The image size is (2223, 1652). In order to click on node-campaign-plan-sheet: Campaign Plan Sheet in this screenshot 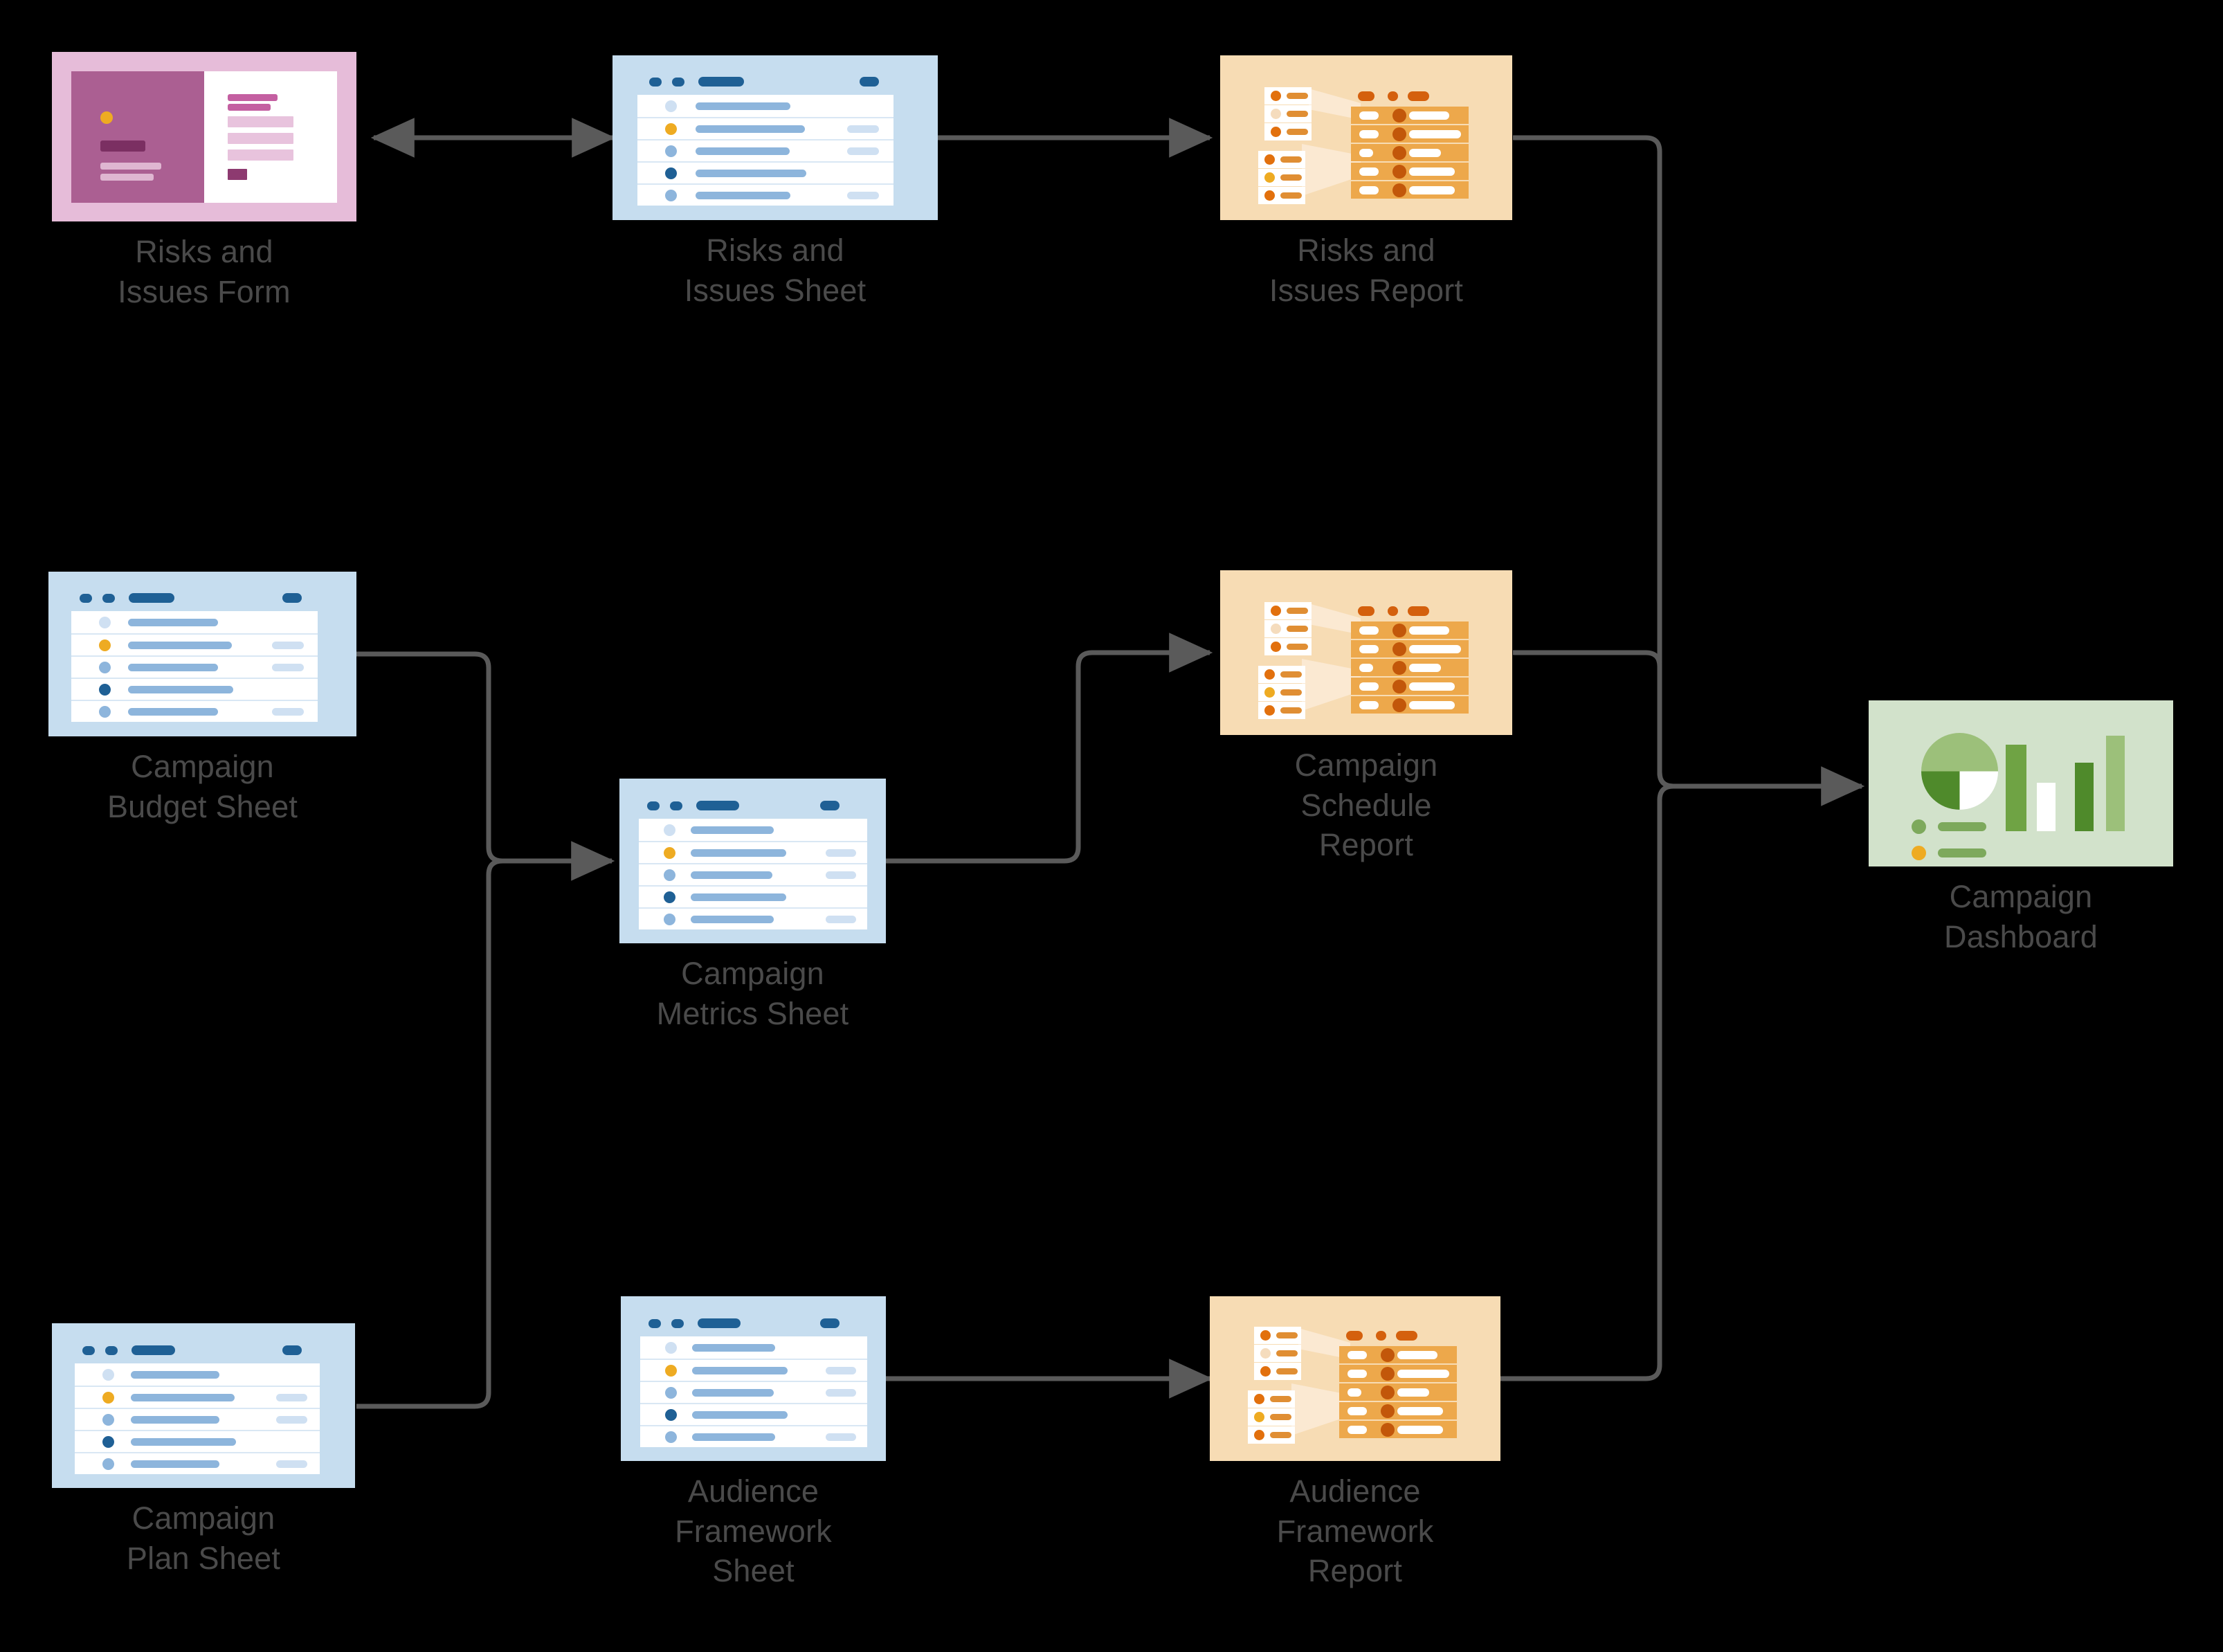, I will do `click(204, 1449)`.